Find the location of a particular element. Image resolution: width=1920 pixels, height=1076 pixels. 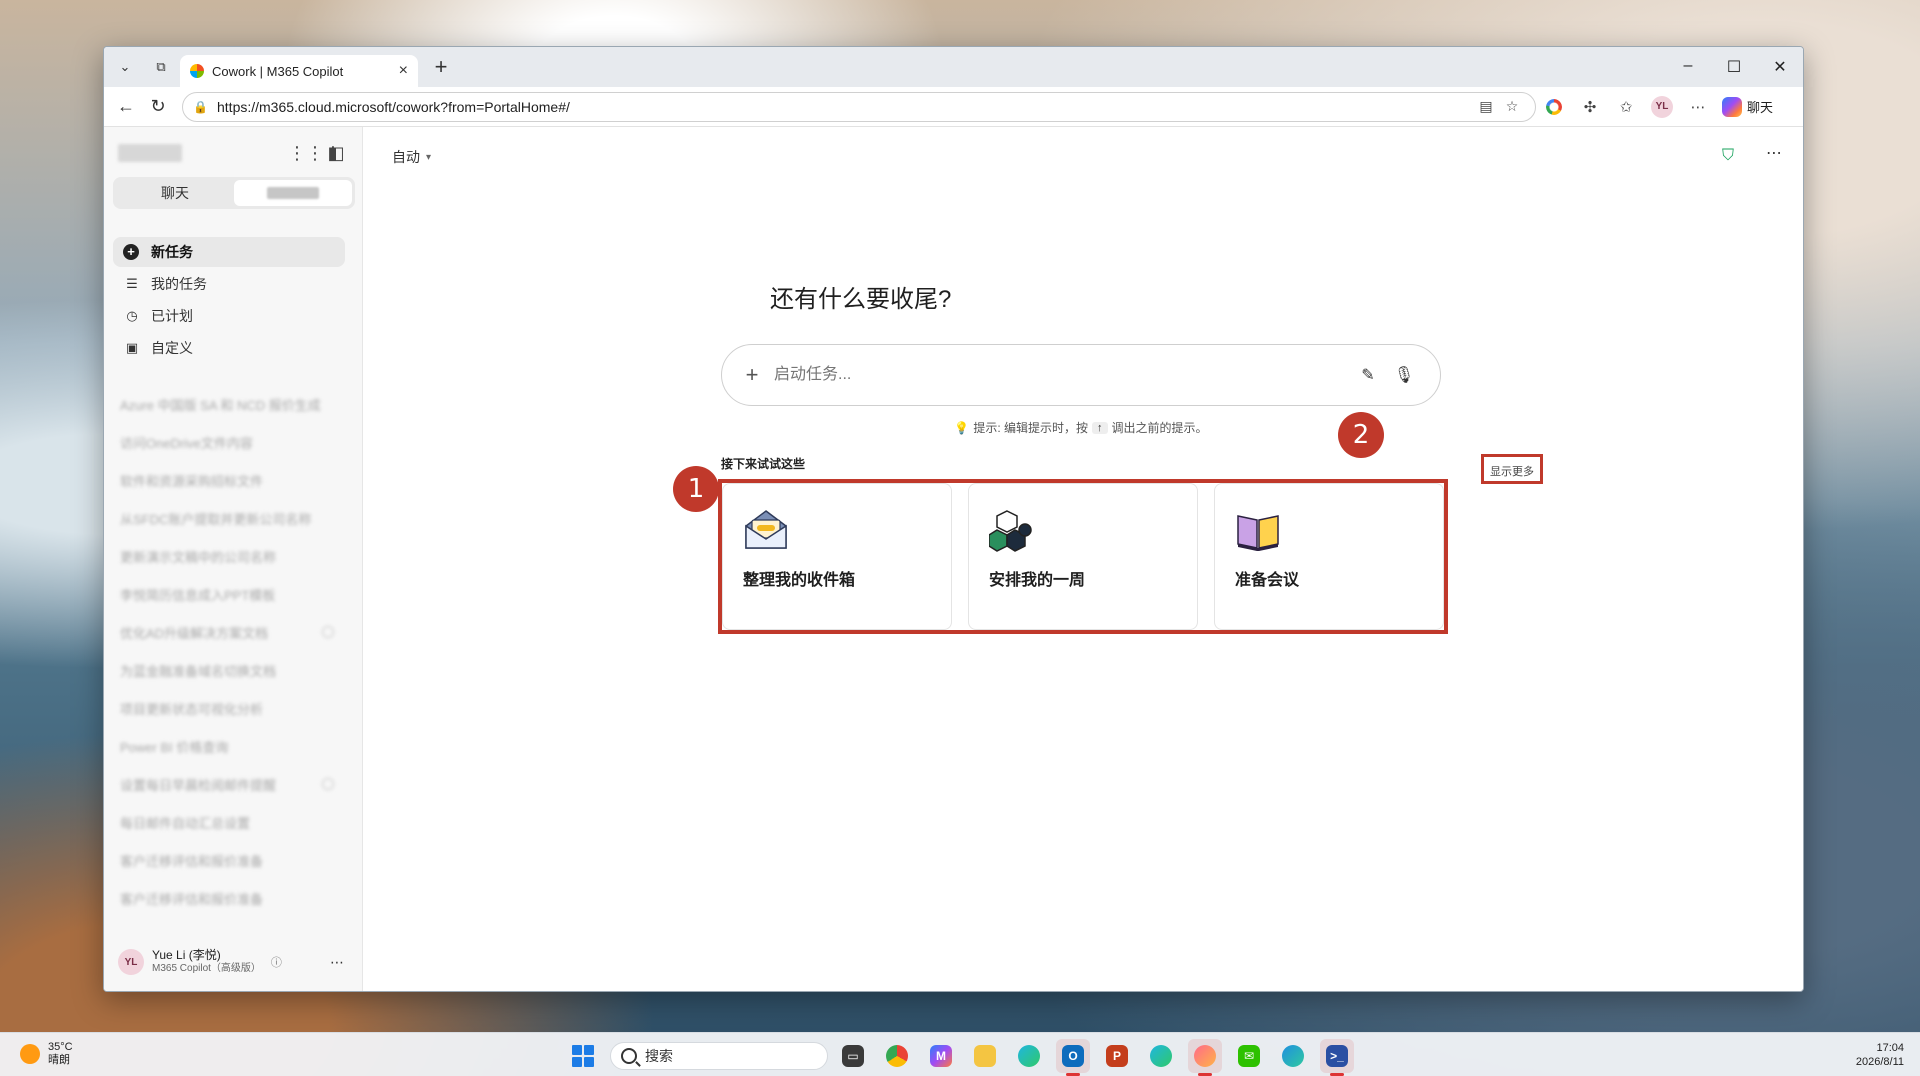

add-attachment-icon: + is located at coordinates (752, 375).